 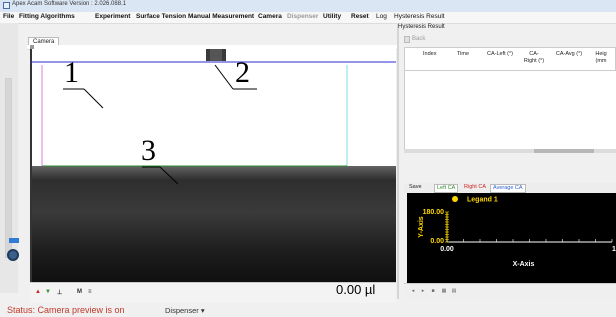 What do you see at coordinates (6, 5) in the screenshot?
I see `app-icon` at bounding box center [6, 5].